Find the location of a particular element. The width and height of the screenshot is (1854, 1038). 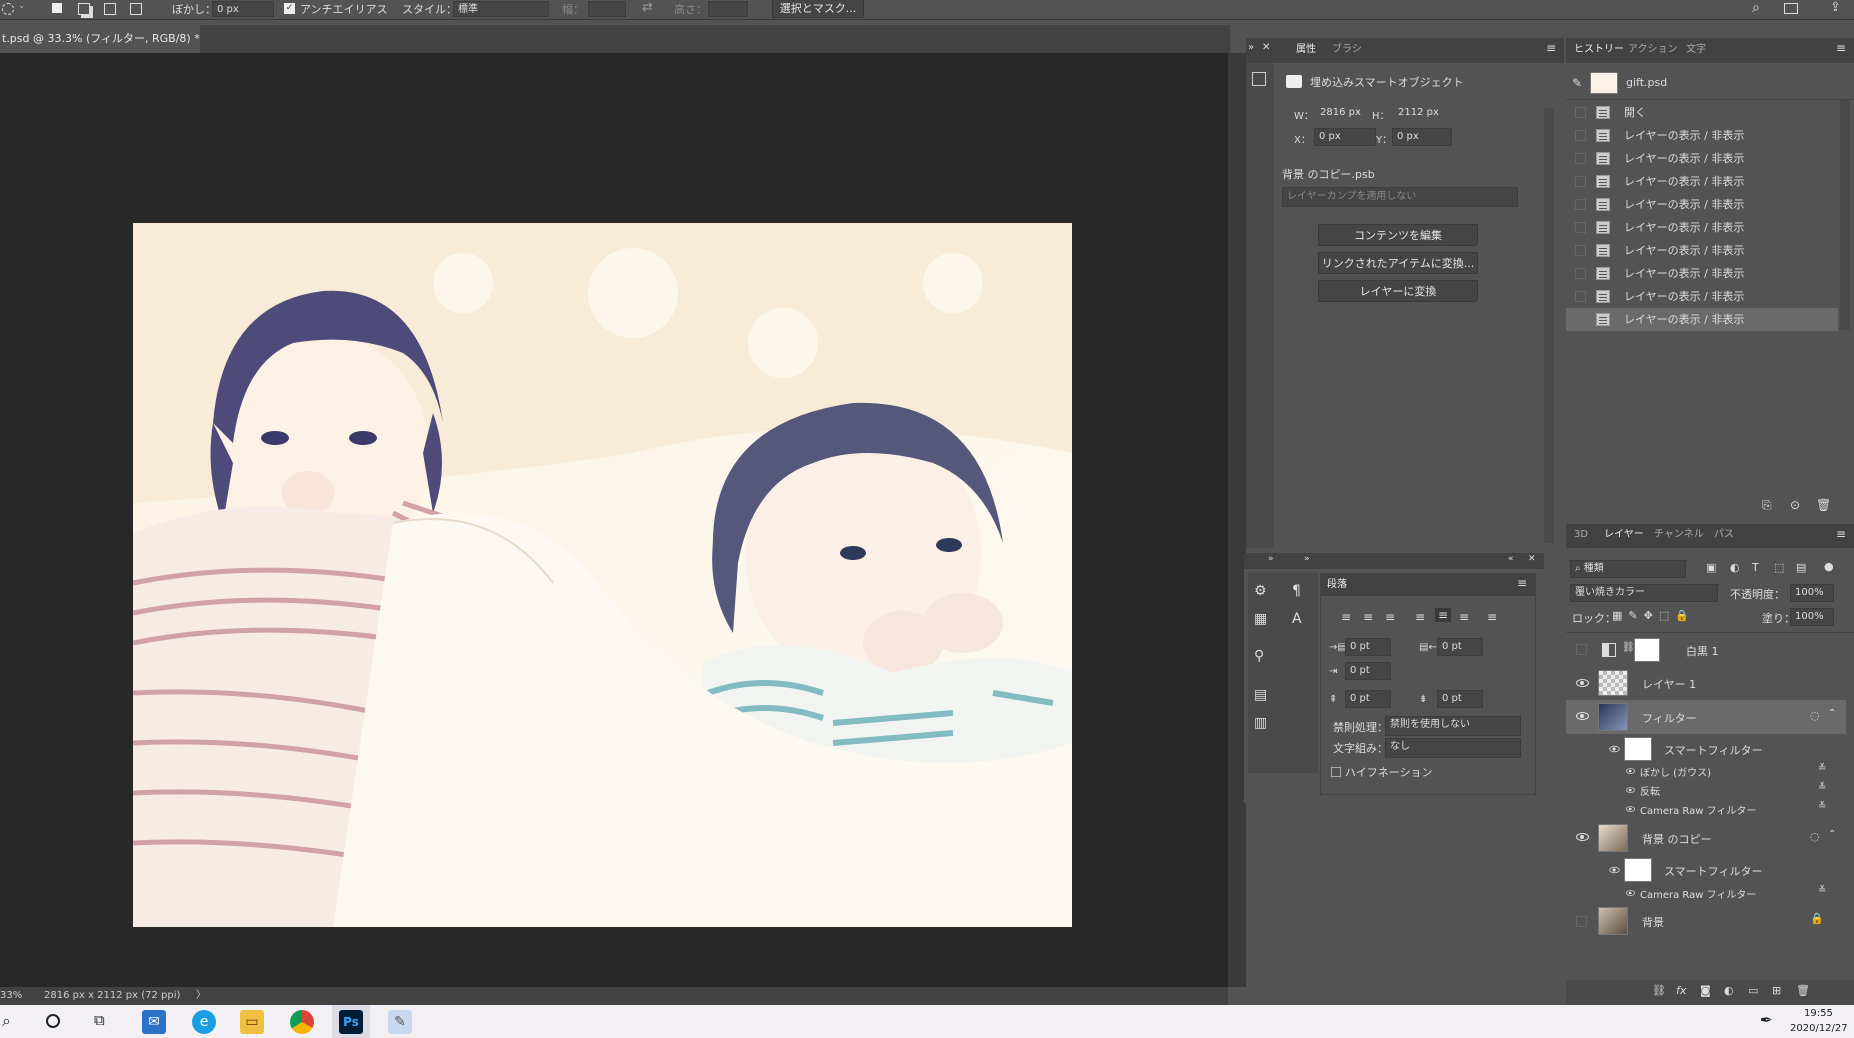

character-icon: A is located at coordinates (1297, 619).